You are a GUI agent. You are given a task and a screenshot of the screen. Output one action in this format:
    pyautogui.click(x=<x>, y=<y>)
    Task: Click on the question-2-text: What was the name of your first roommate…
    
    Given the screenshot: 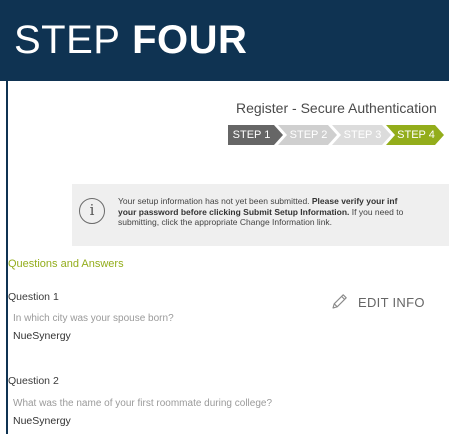 What is the action you would take?
    pyautogui.click(x=143, y=403)
    